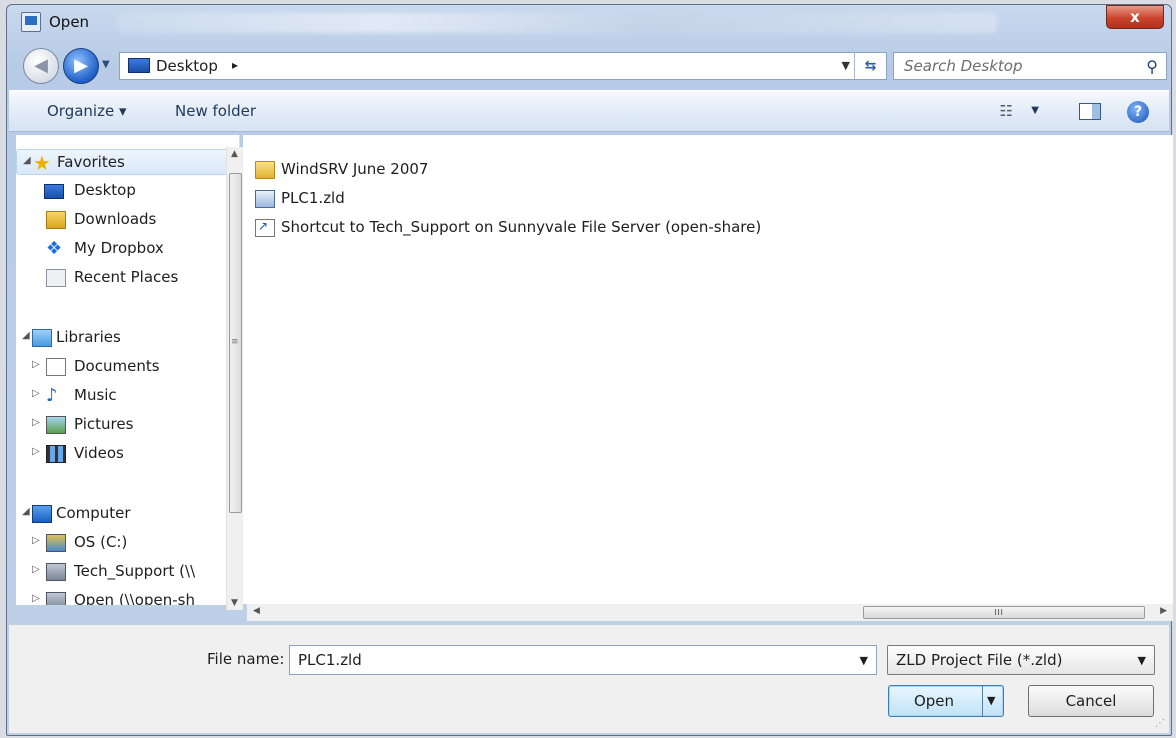 The width and height of the screenshot is (1176, 738). I want to click on favorites-star-icon: ★, so click(42, 163).